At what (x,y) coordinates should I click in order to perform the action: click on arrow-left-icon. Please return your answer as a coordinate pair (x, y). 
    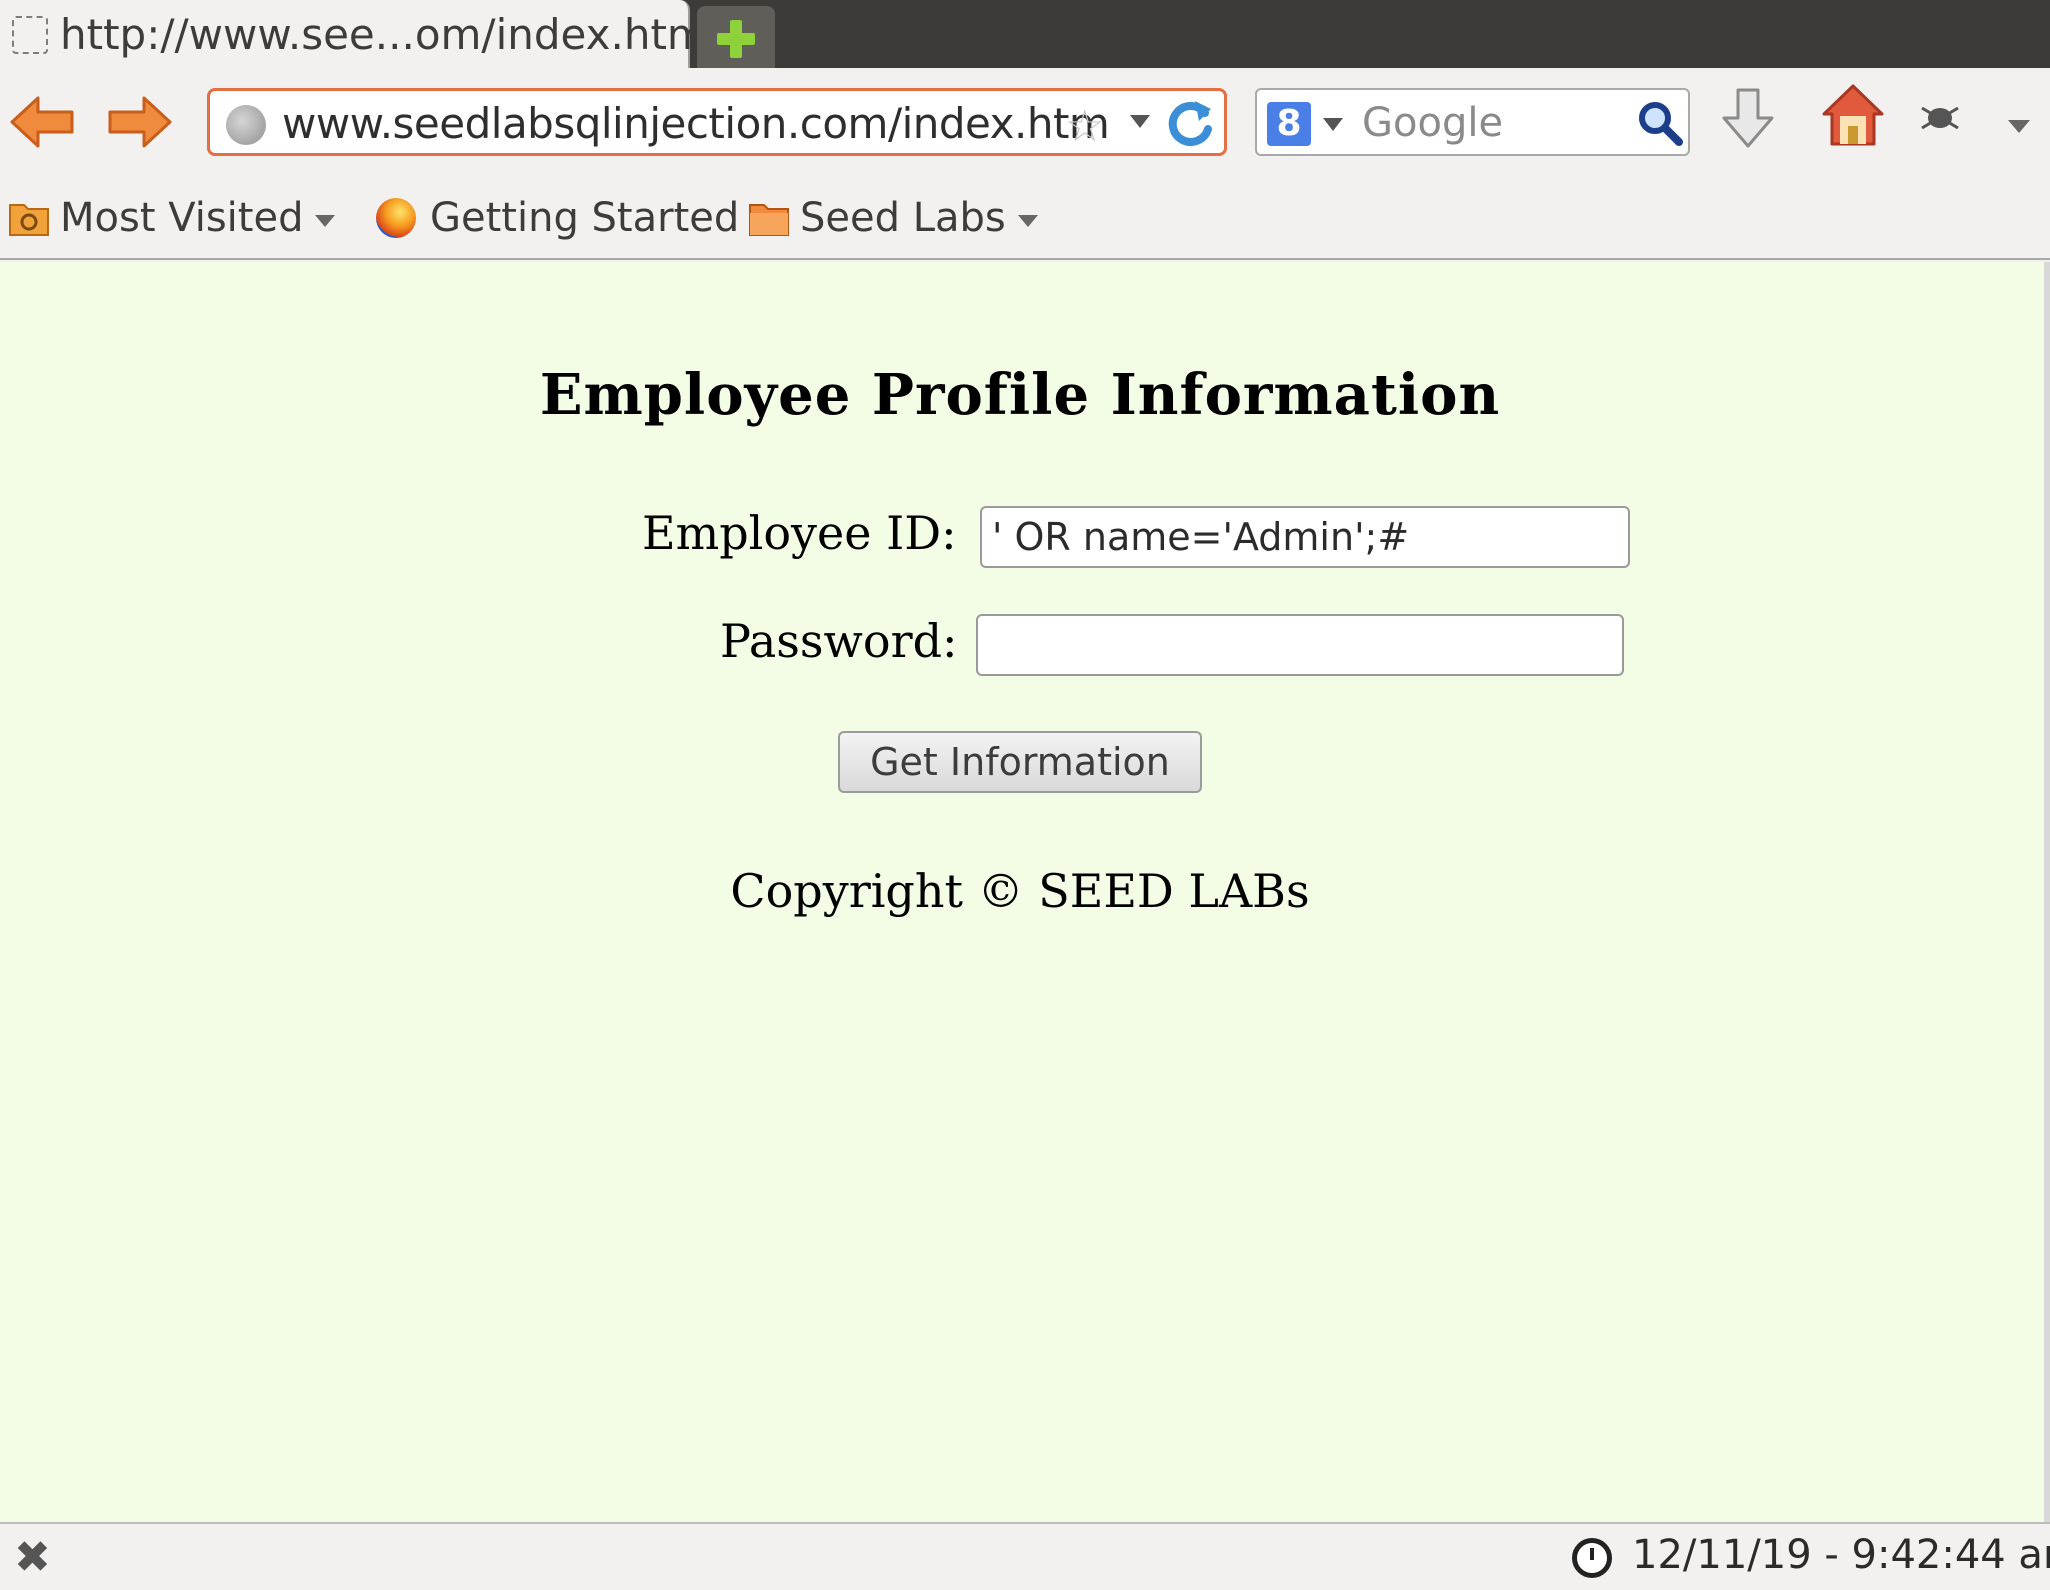
    Looking at the image, I should click on (42, 122).